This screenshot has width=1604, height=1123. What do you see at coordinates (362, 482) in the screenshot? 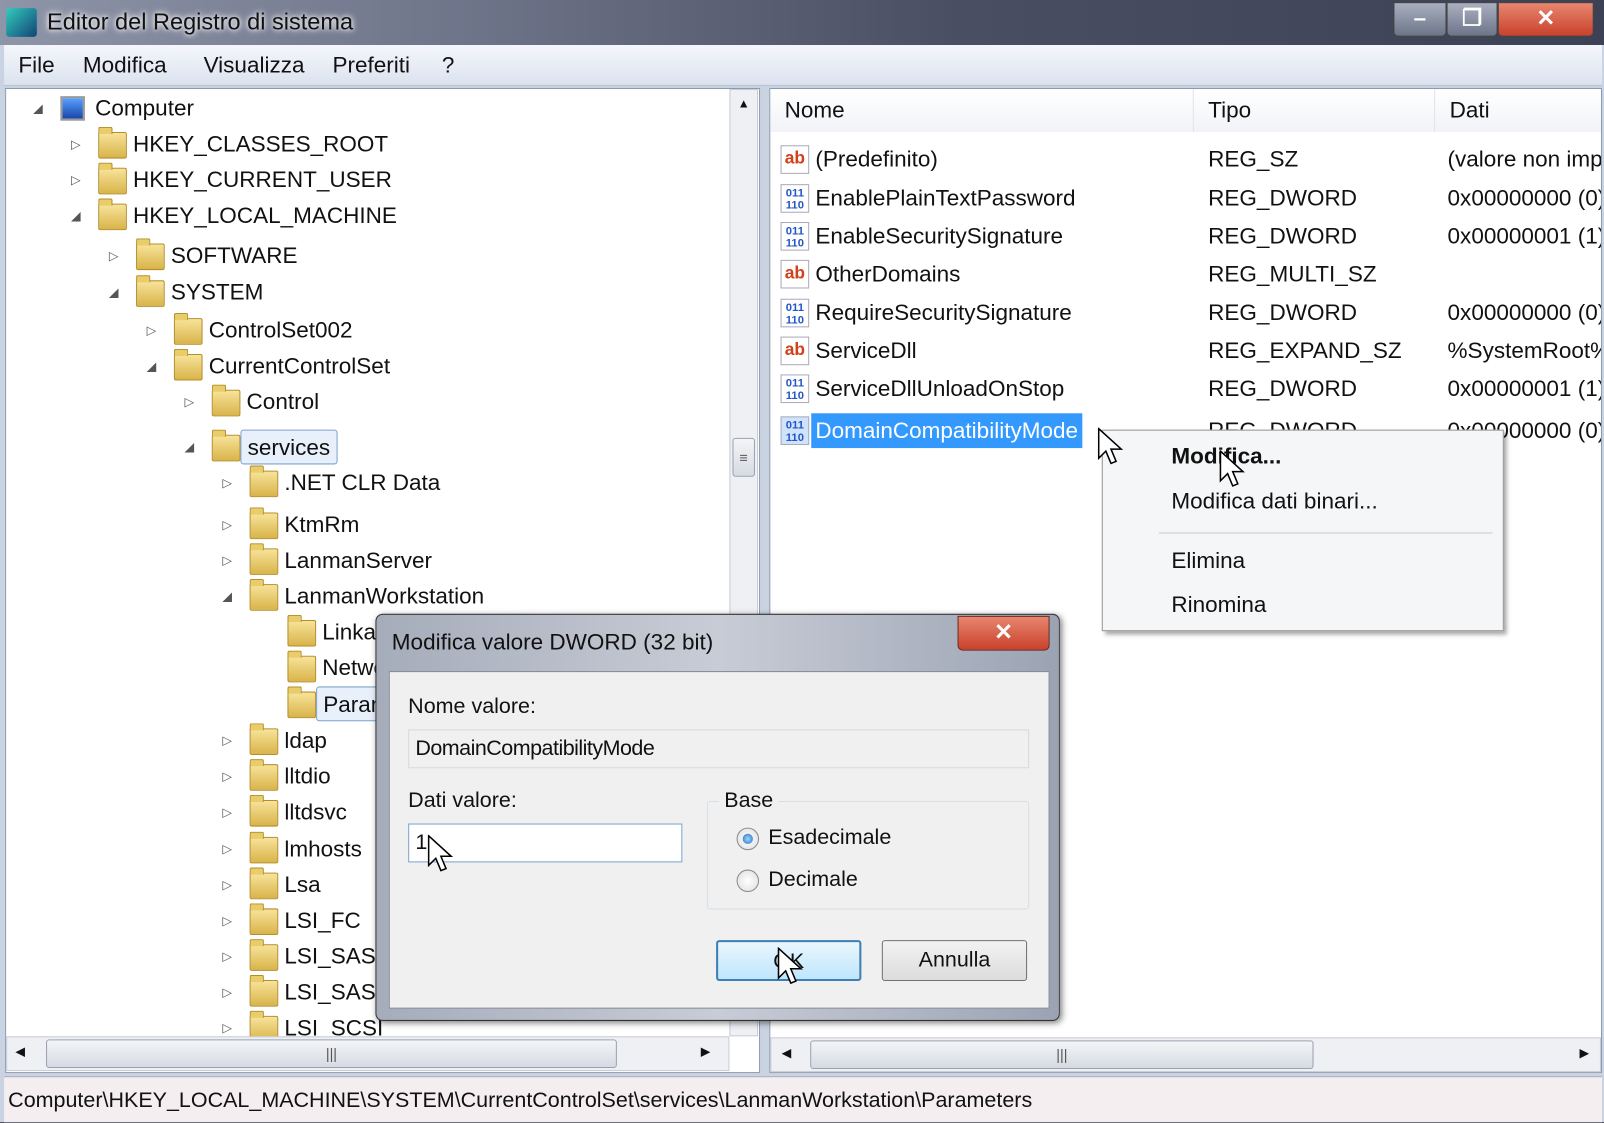
I see `tree-item: .NET CLR Data` at bounding box center [362, 482].